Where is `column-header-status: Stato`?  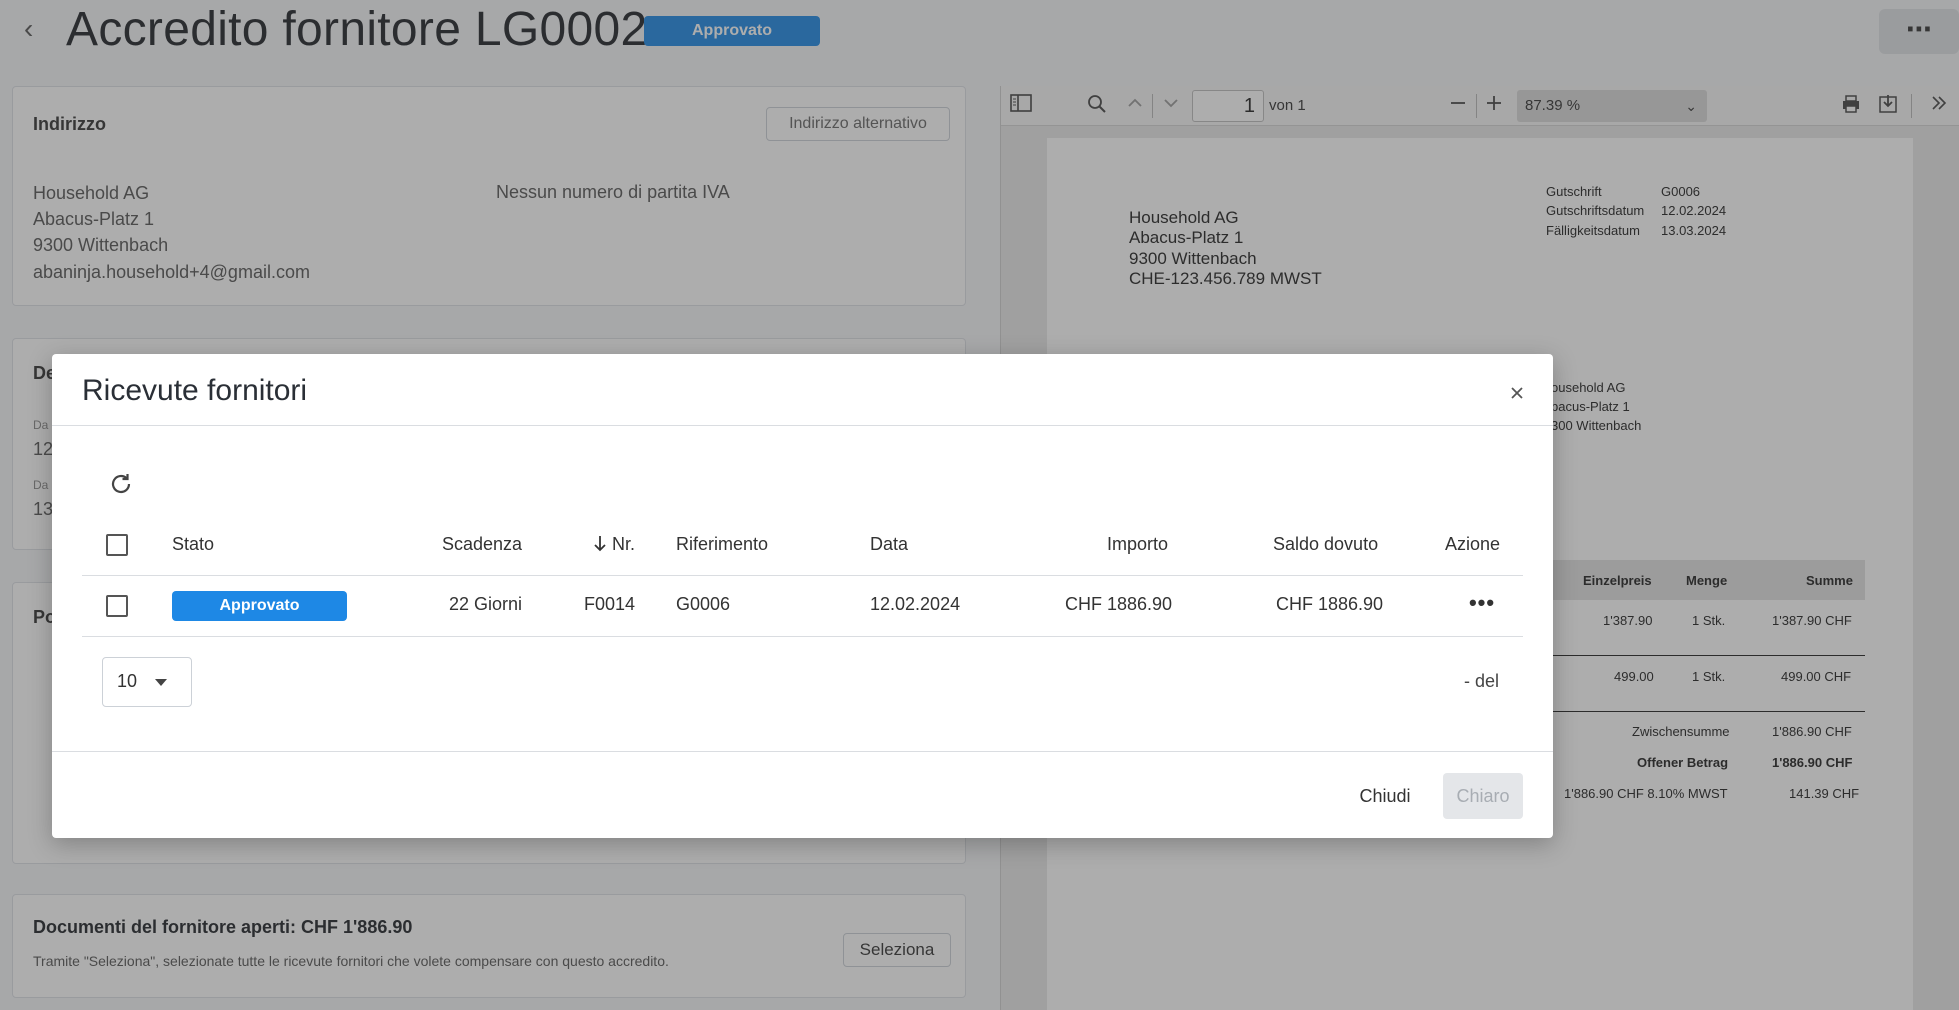 column-header-status: Stato is located at coordinates (193, 544).